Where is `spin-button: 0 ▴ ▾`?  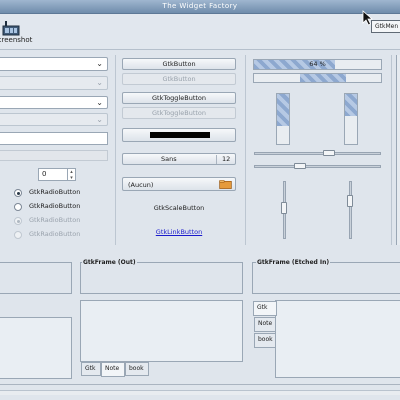 spin-button: 0 ▴ ▾ is located at coordinates (57, 174).